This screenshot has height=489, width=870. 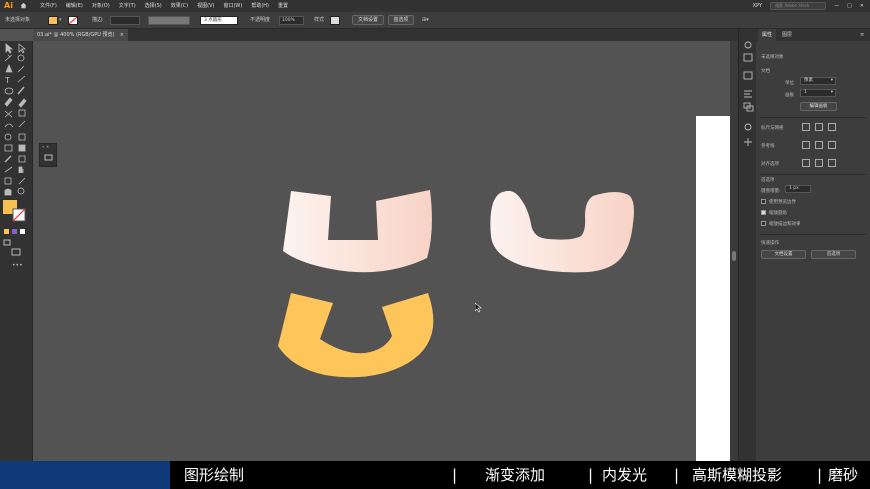 I want to click on line-tool-icon, so click(x=21, y=79).